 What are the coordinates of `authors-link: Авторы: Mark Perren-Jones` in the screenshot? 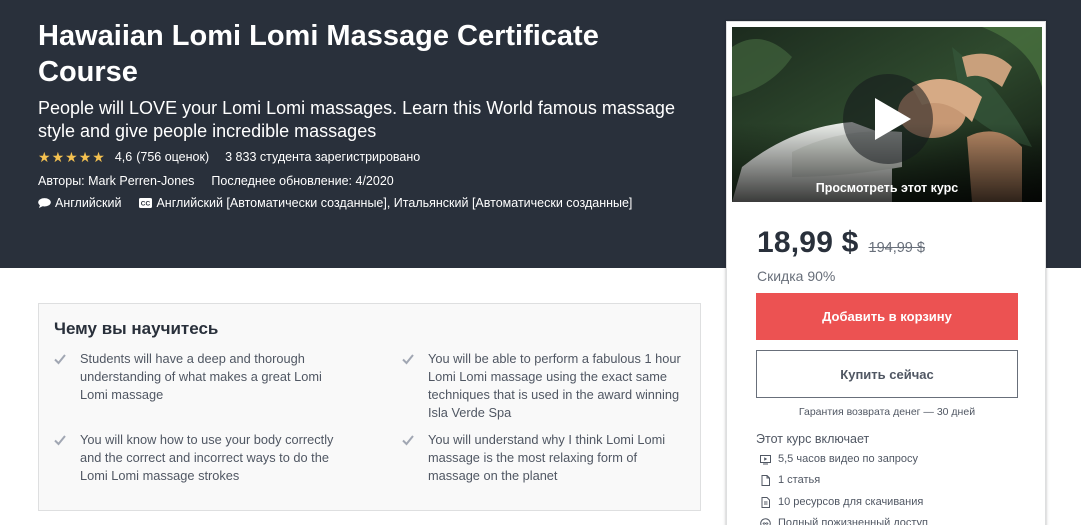 It's located at (116, 181).